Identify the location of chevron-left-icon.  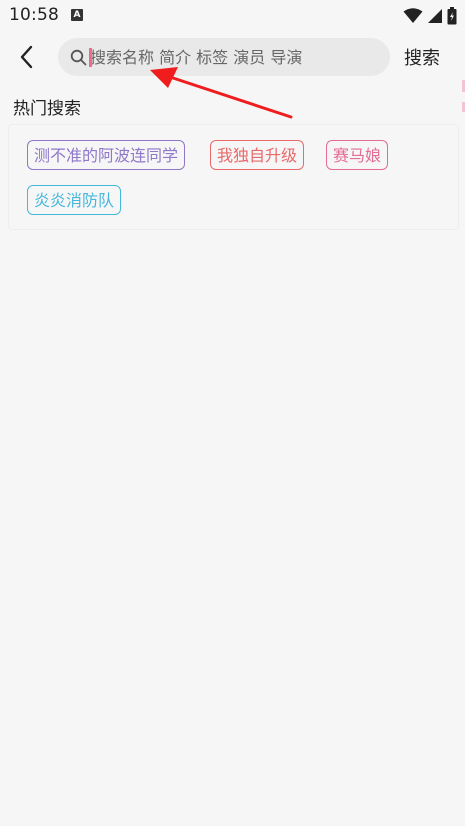
(26, 57).